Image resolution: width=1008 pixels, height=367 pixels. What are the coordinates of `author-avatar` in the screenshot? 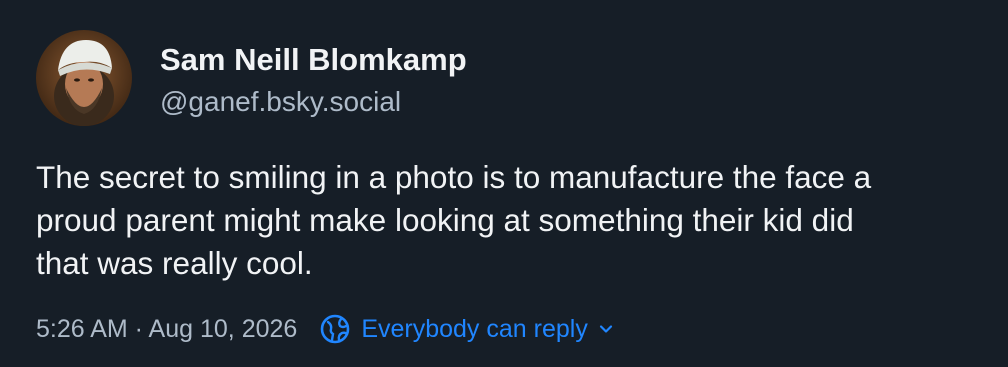 It's located at (84, 78).